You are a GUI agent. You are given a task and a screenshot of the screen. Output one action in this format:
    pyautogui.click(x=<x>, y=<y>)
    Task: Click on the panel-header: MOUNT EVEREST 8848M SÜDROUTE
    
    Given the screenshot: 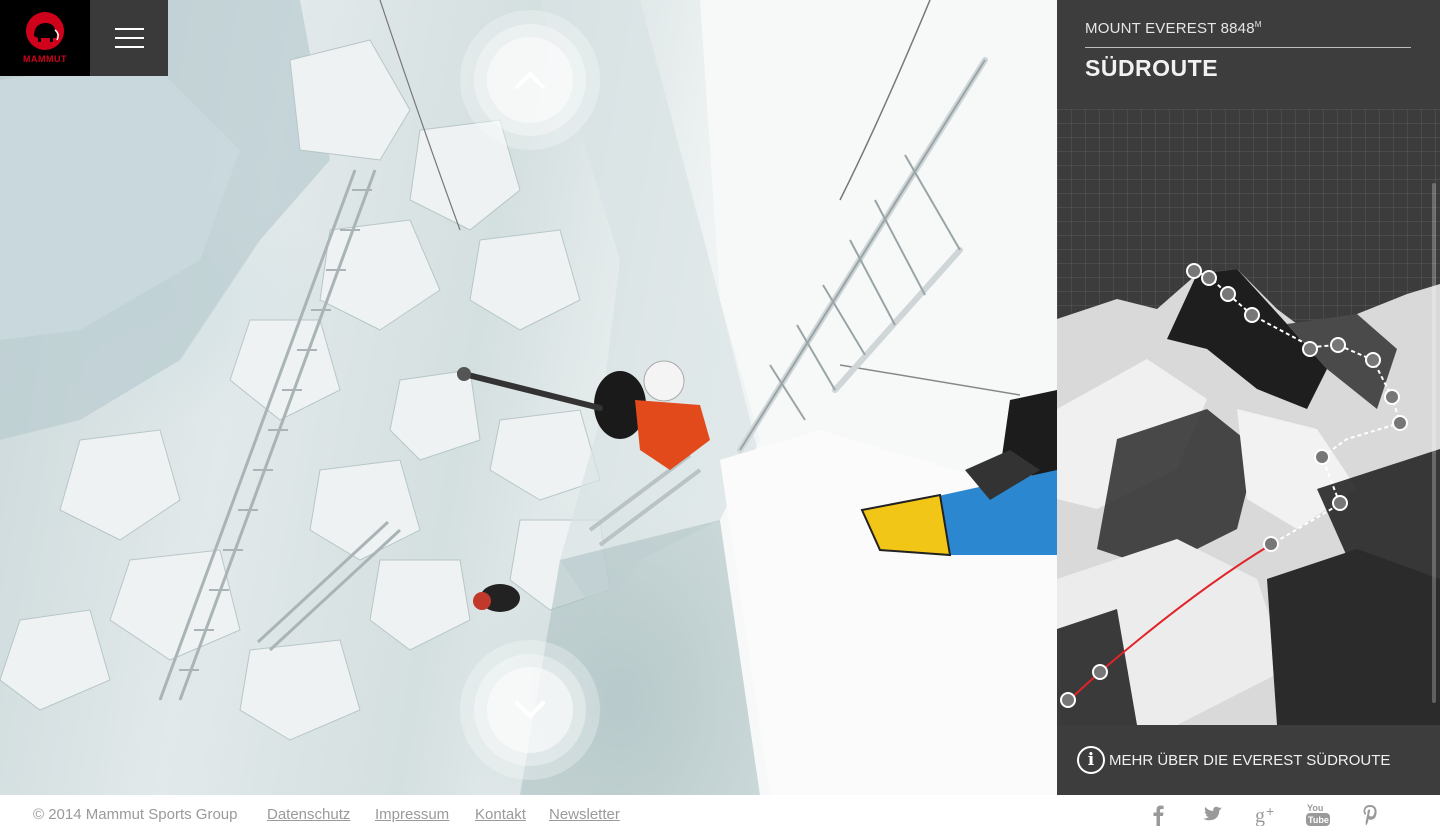 What is the action you would take?
    pyautogui.click(x=1248, y=54)
    